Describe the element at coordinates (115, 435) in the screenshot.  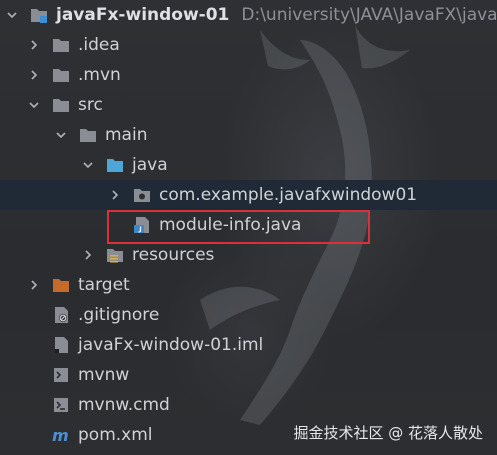
I see `tree-item-label: pom.xml` at that location.